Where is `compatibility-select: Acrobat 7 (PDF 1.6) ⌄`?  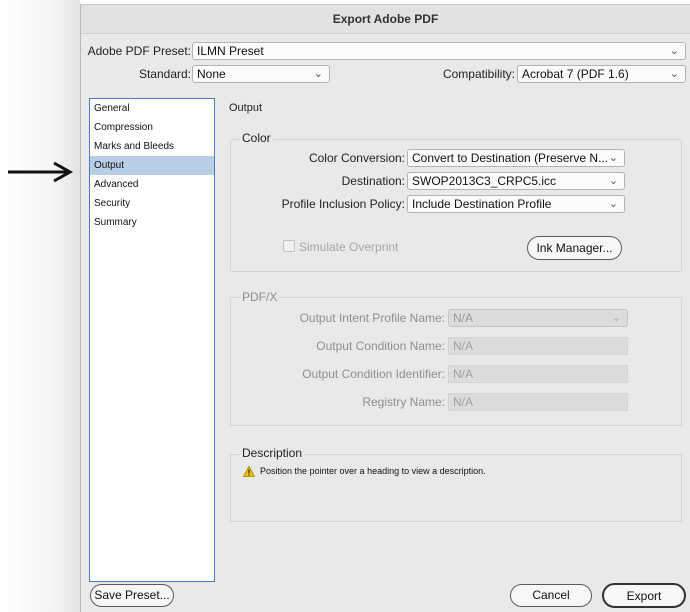
compatibility-select: Acrobat 7 (PDF 1.6) ⌄ is located at coordinates (601, 74).